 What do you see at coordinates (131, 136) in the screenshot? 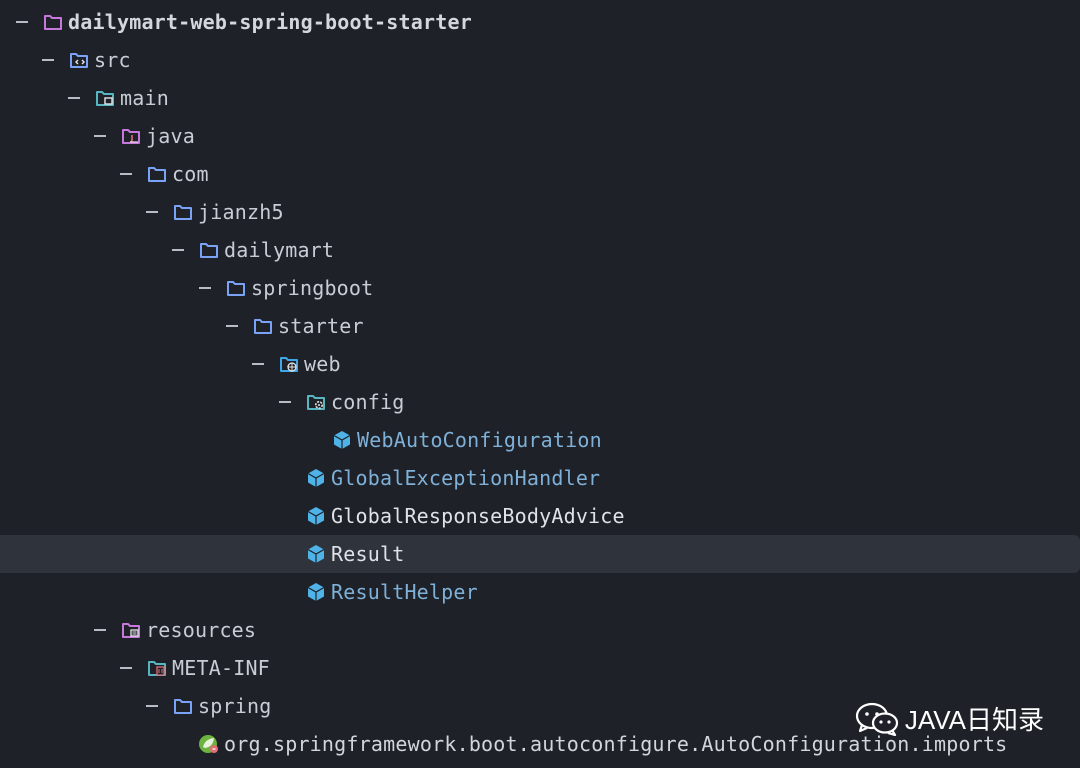
I see `java-folder-icon` at bounding box center [131, 136].